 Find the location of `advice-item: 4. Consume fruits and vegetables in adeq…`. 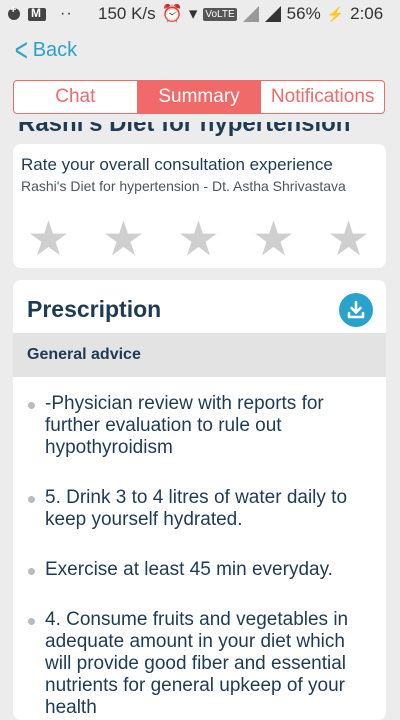

advice-item: 4. Consume fruits and vegetables in adeq… is located at coordinates (199, 664).